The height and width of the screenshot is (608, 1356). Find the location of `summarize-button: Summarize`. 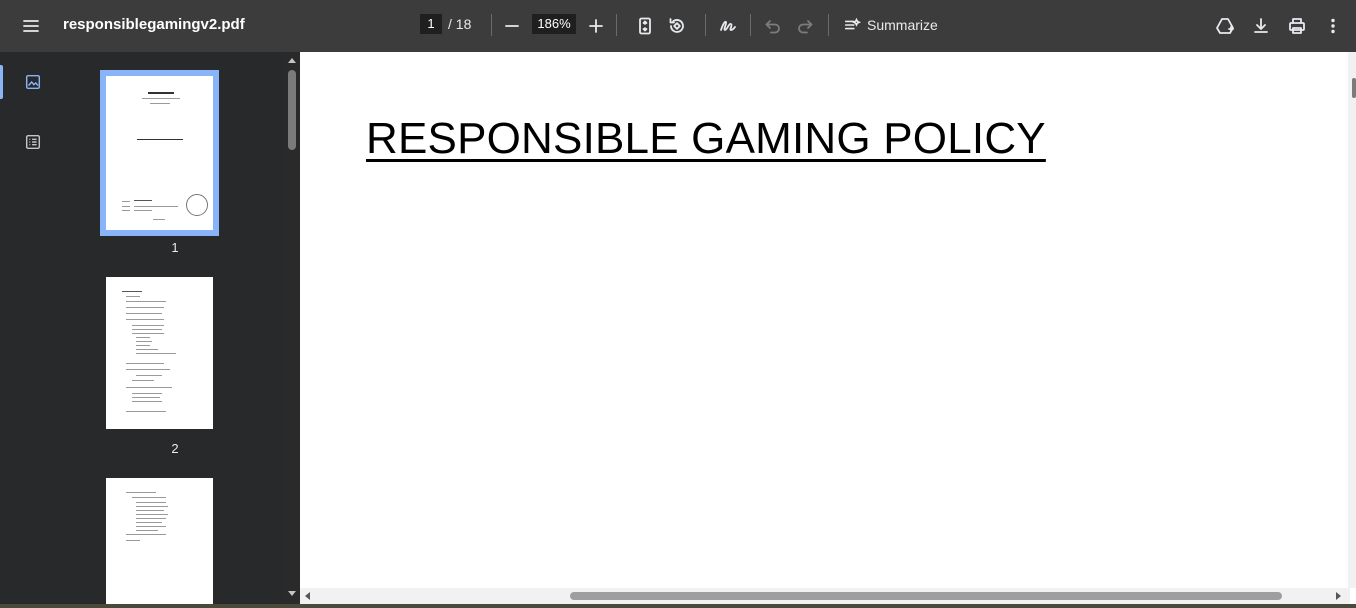

summarize-button: Summarize is located at coordinates (890, 25).